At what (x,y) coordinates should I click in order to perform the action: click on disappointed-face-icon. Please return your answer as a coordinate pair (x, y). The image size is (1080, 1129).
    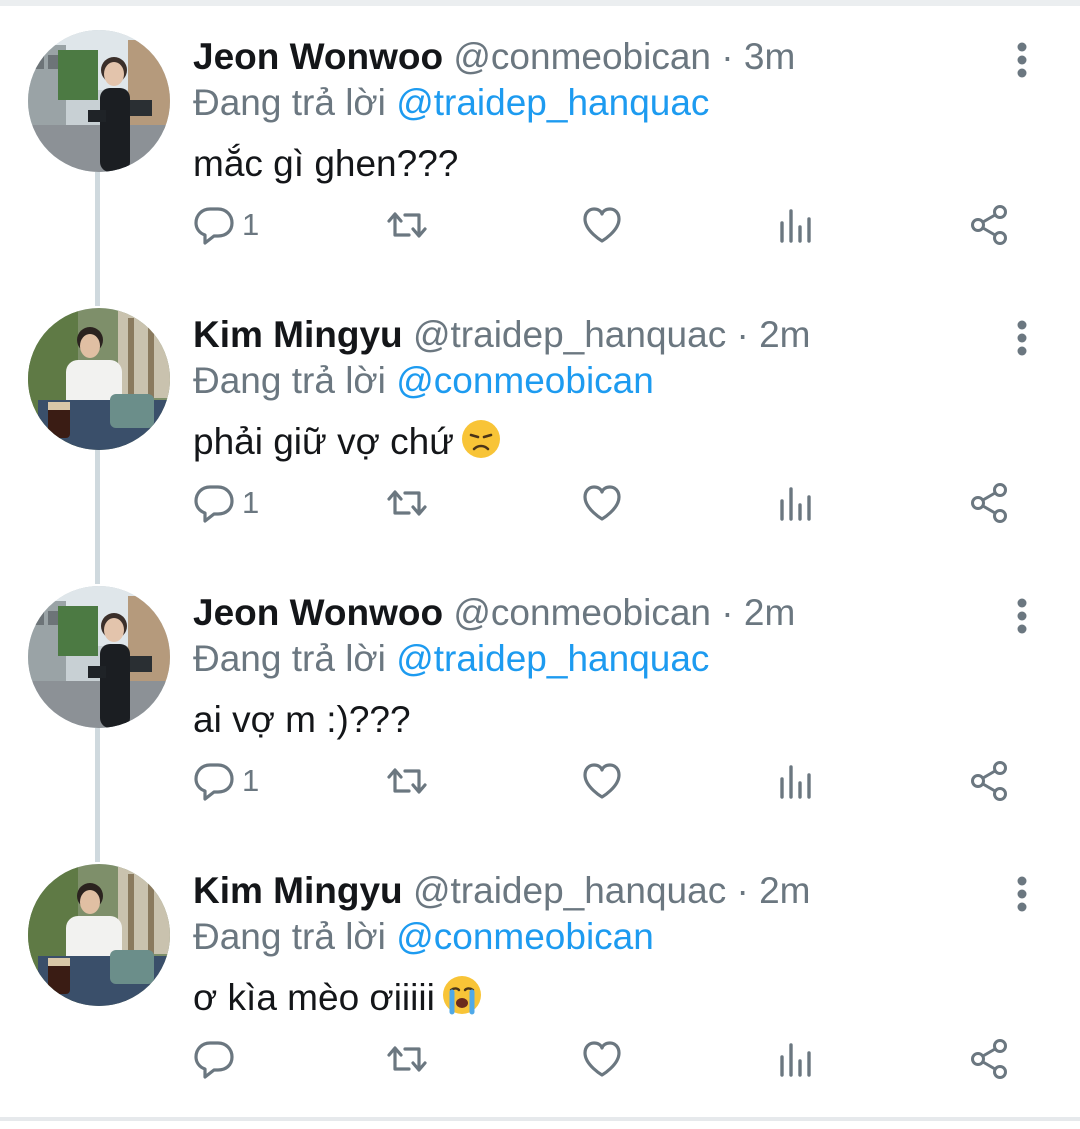
    Looking at the image, I should click on (481, 445).